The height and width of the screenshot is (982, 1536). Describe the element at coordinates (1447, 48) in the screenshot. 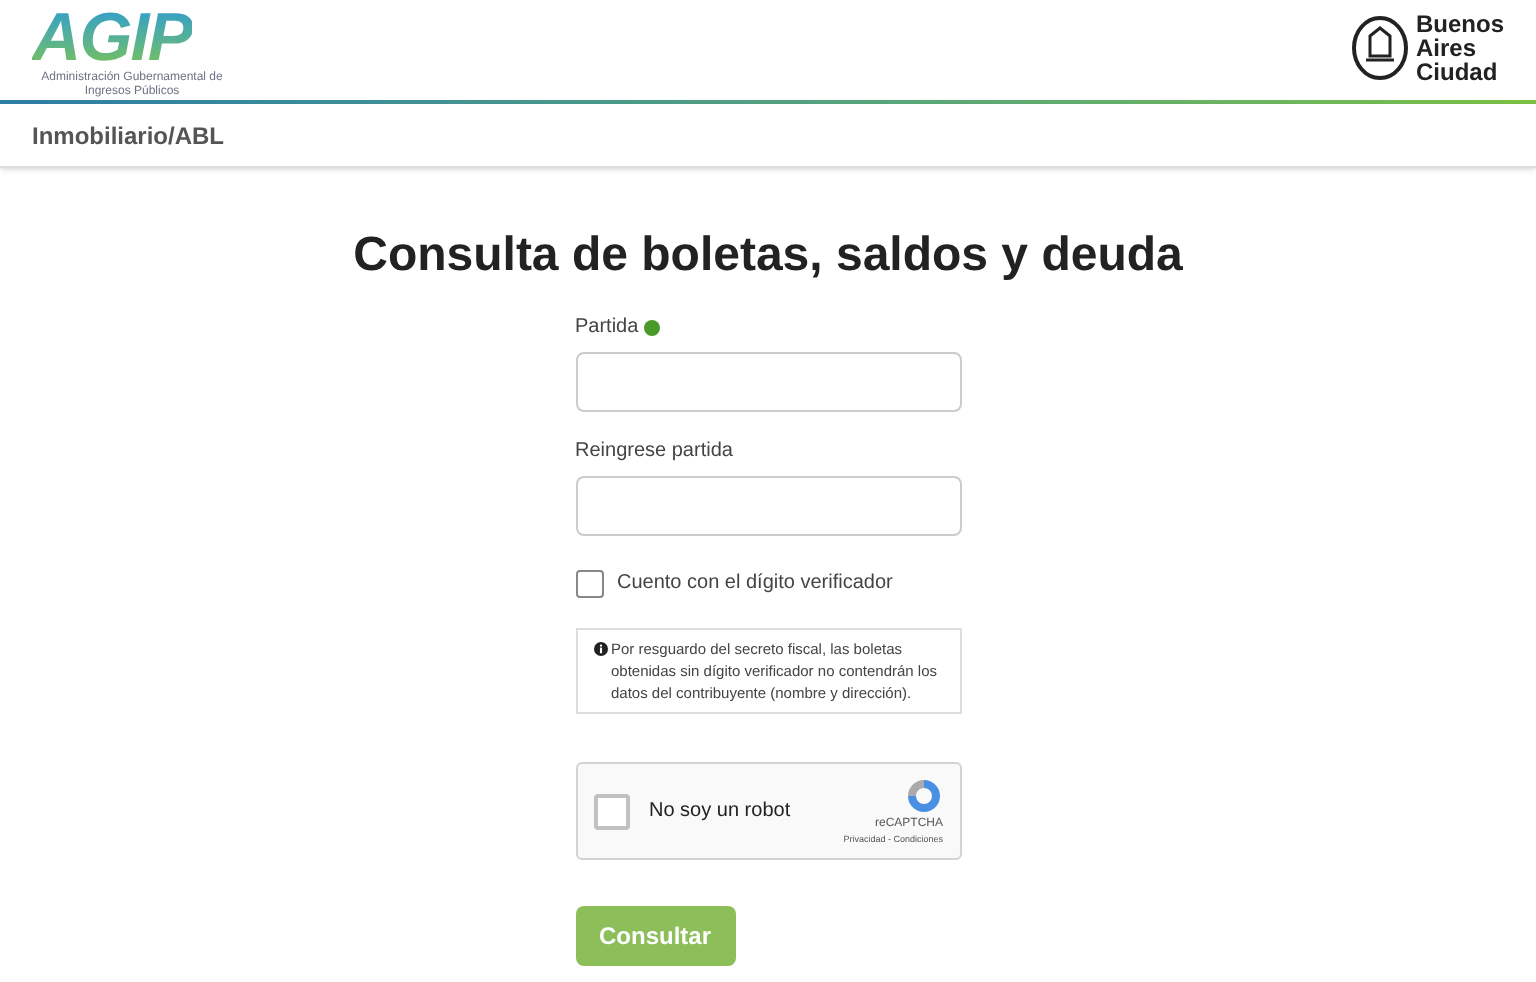

I see `city-name: Aires` at that location.